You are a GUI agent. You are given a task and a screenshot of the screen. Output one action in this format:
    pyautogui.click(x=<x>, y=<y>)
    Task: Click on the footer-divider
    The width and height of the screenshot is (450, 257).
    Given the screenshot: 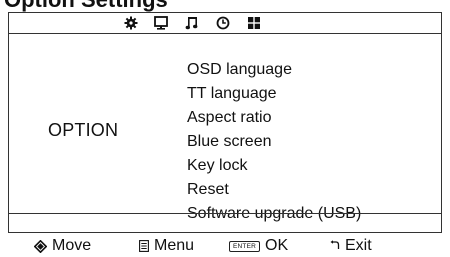 What is the action you would take?
    pyautogui.click(x=225, y=213)
    